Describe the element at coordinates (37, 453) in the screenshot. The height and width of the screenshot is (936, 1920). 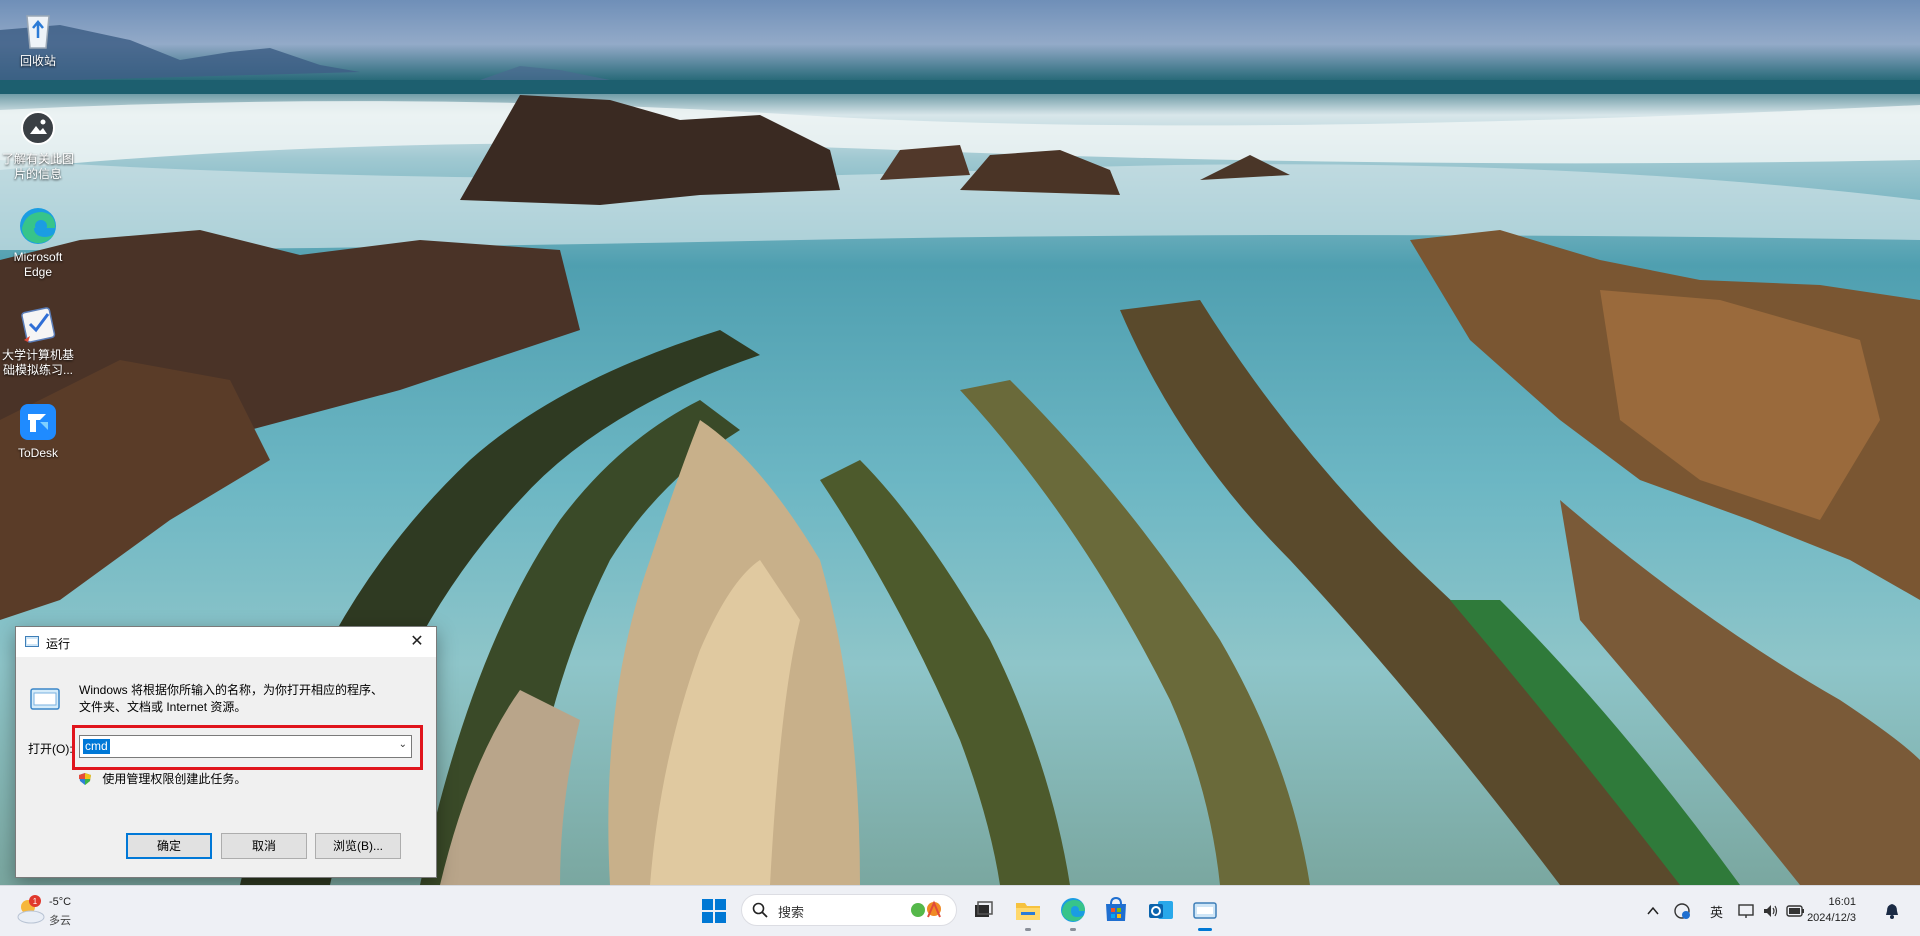
I see `desktop-icon-label: ToDesk` at that location.